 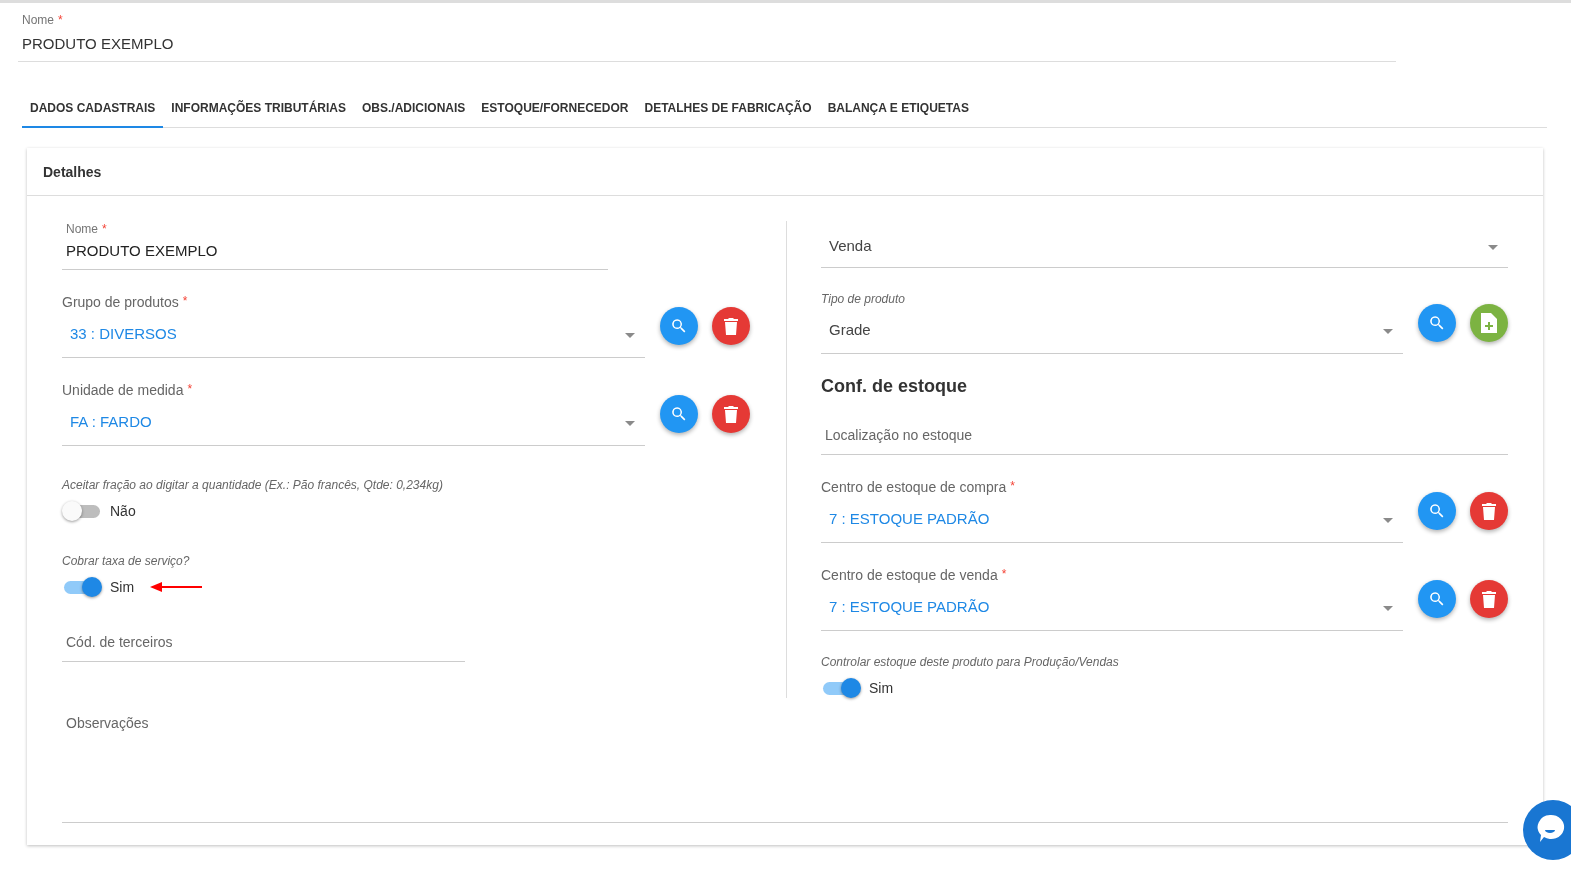 What do you see at coordinates (353, 334) in the screenshot?
I see `dropdown-field: 33 : DIVERSOS` at bounding box center [353, 334].